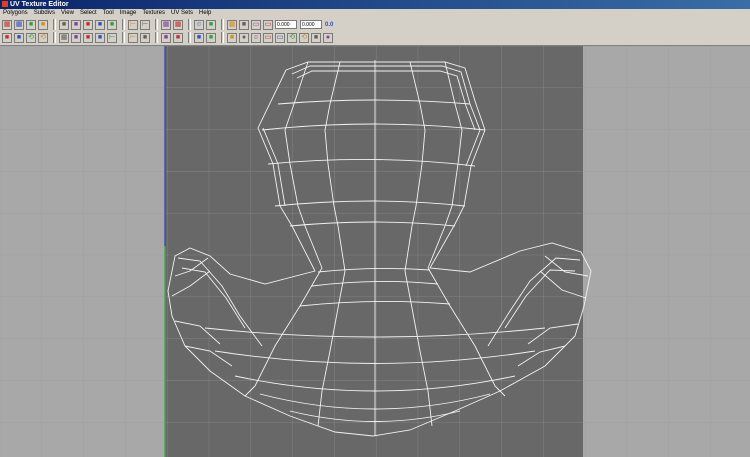 The height and width of the screenshot is (457, 750). Describe the element at coordinates (199, 37) in the screenshot. I see `shaded-icon: ■` at that location.